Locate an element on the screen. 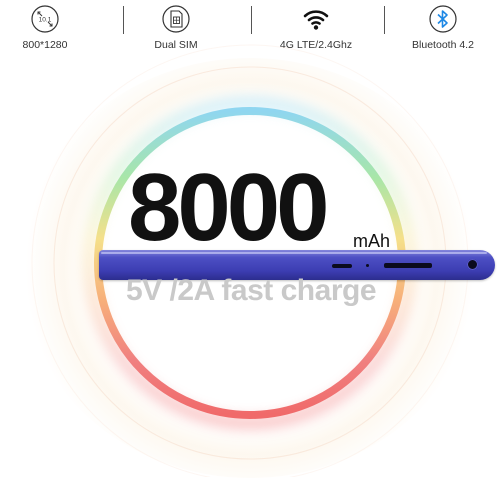 This screenshot has height=478, width=499. fast-charge-text: 5V /2A fast charge is located at coordinates (251, 290).